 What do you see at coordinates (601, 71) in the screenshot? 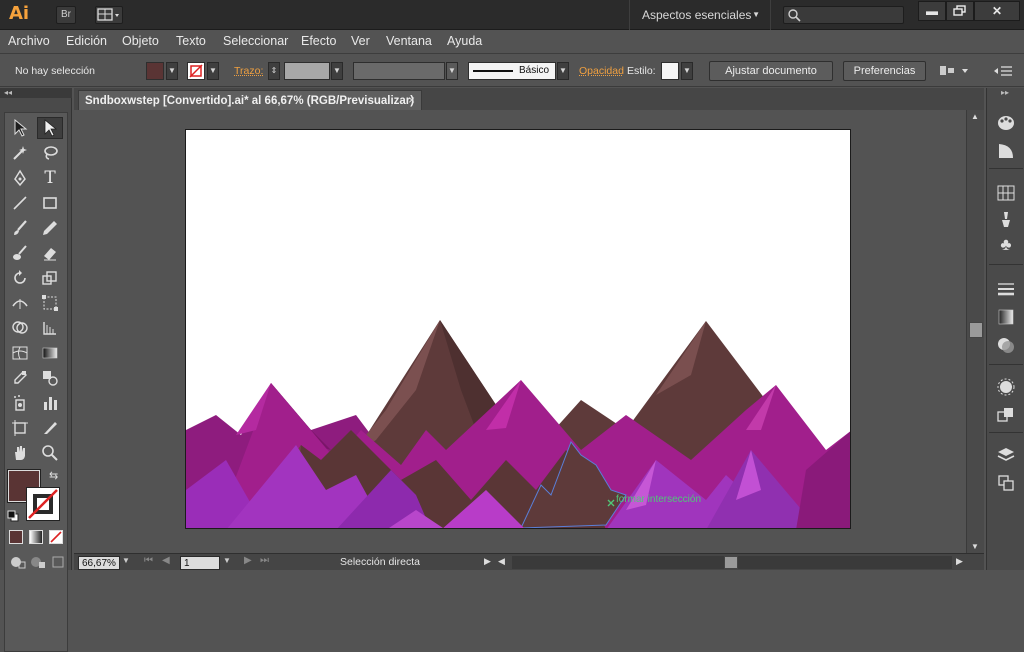
I see `opacity-label: Opacidad` at bounding box center [601, 71].